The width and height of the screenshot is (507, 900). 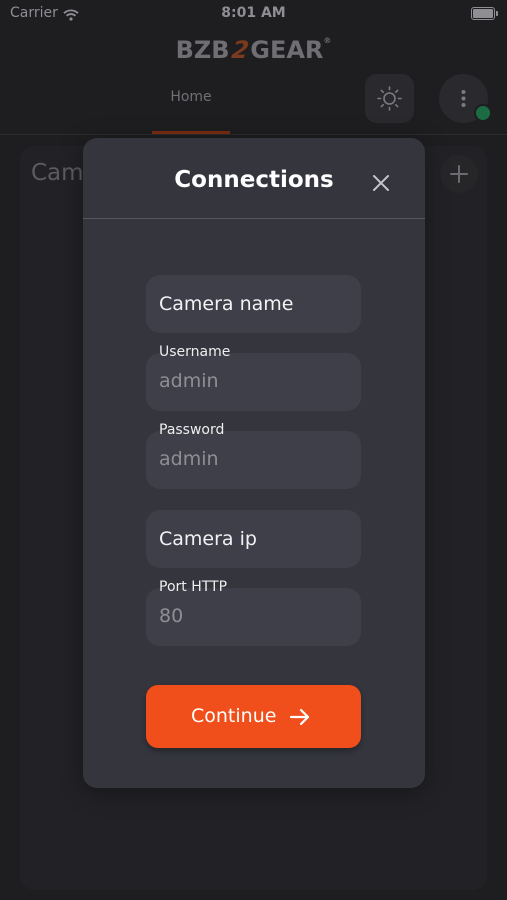 I want to click on plus-icon, so click(x=459, y=174).